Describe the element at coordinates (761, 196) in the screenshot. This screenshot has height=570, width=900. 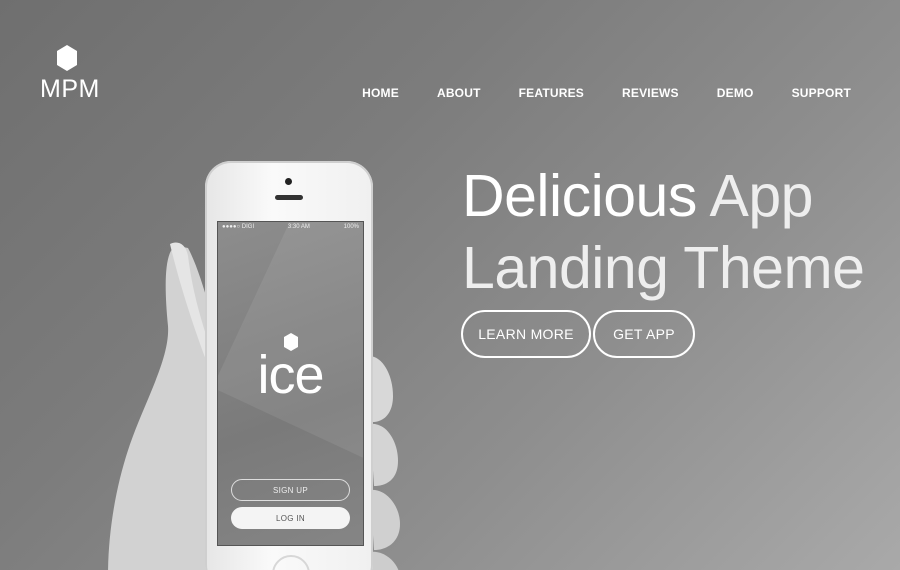
I see `hero-title-light: App` at that location.